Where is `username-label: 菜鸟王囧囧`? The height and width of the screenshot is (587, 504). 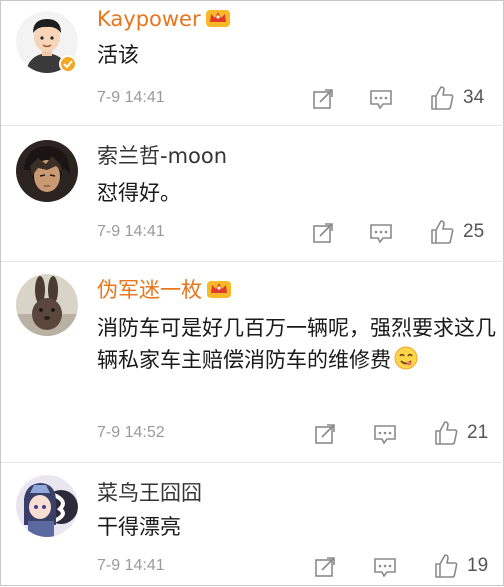
username-label: 菜鸟王囧囧 is located at coordinates (149, 493).